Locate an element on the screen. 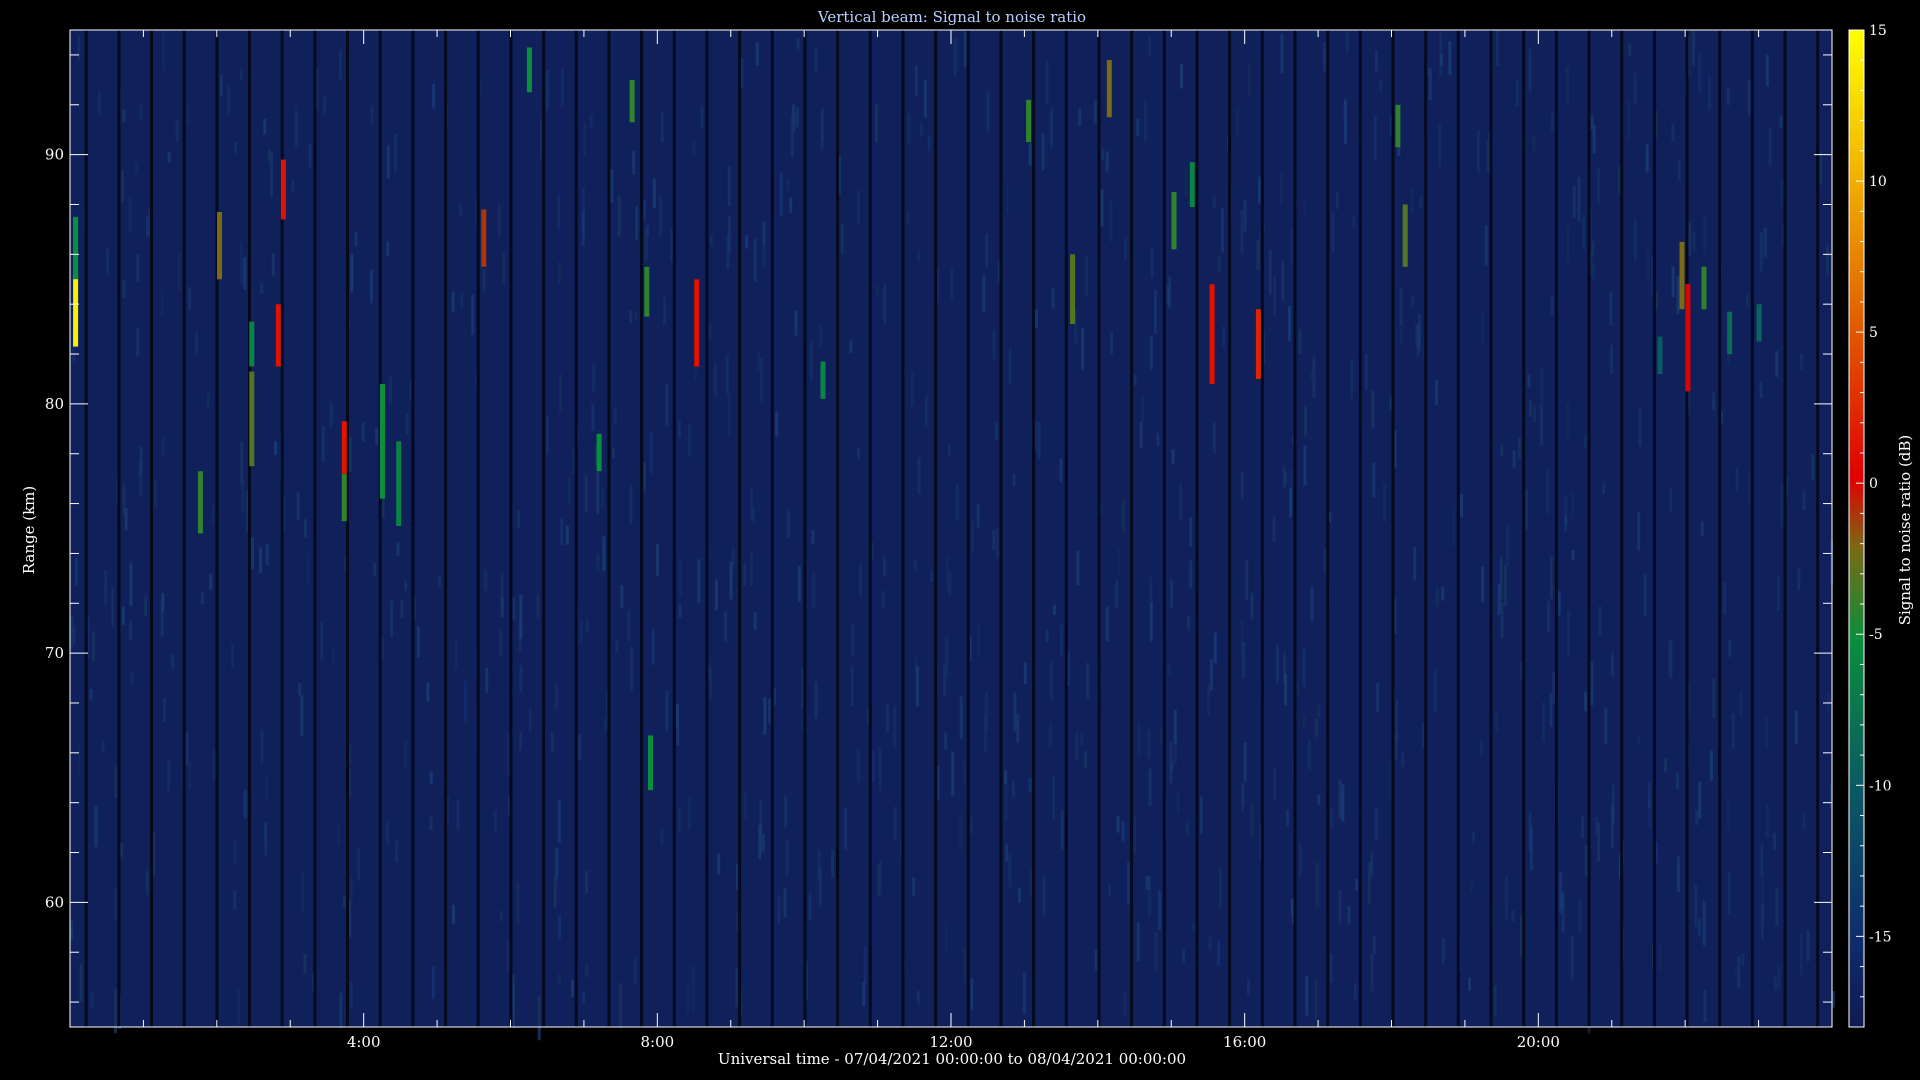  colorbar-tick-label: -15 is located at coordinates (1880, 937).